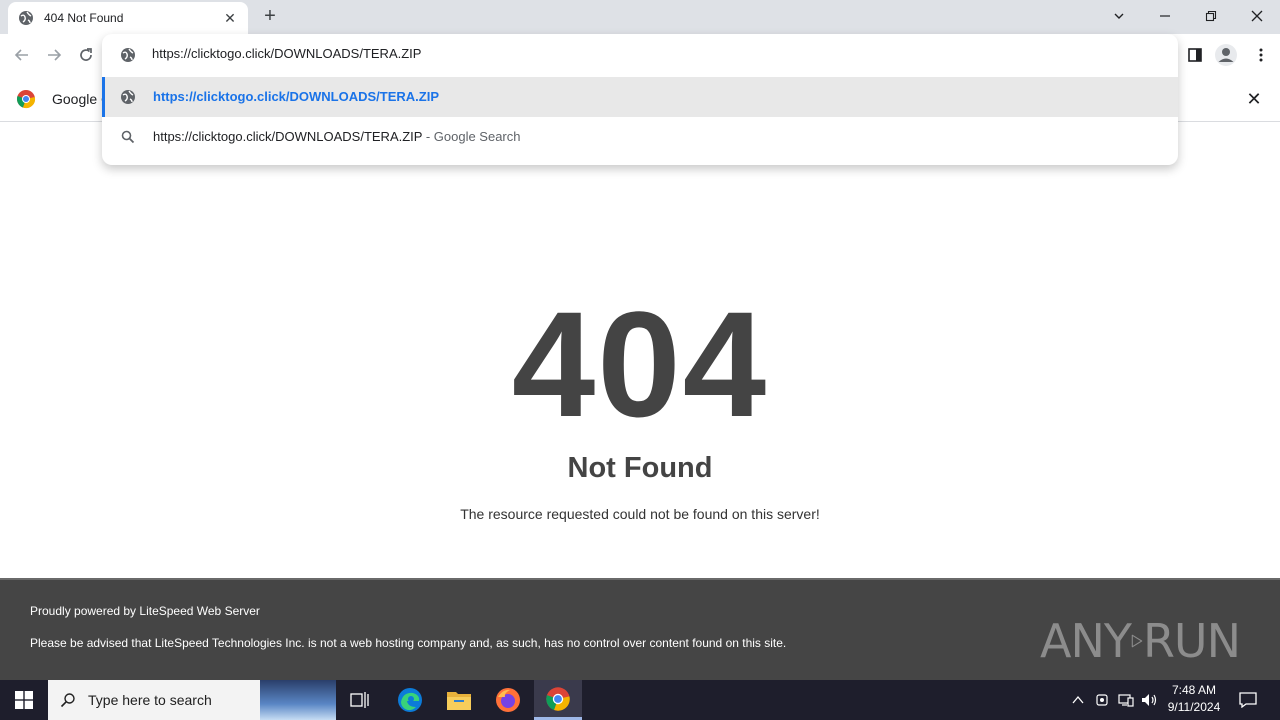 The height and width of the screenshot is (720, 1280). Describe the element at coordinates (1195, 55) in the screenshot. I see `side-panel-icon` at that location.